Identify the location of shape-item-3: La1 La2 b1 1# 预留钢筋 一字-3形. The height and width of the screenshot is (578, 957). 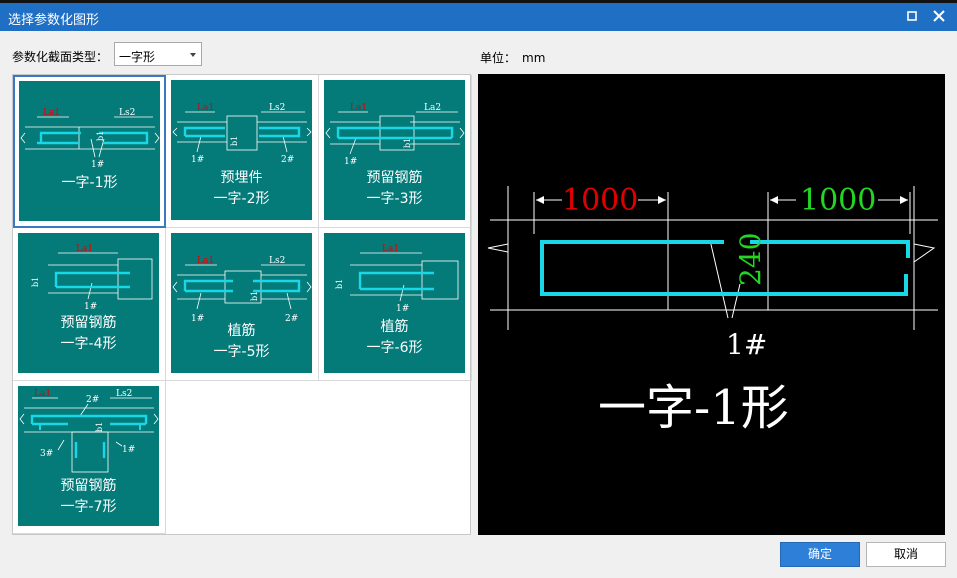
(395, 151).